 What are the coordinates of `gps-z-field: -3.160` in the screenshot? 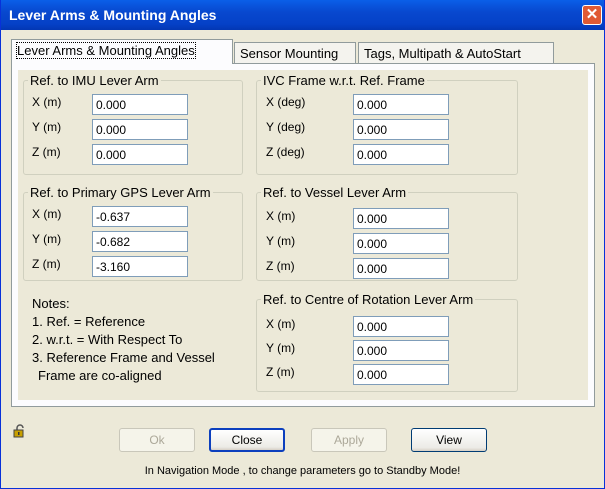 It's located at (140, 266).